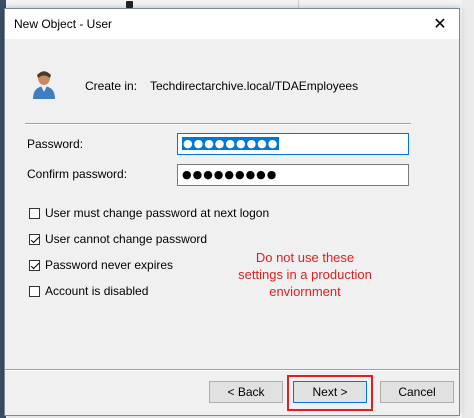  What do you see at coordinates (232, 370) in the screenshot?
I see `footer-separator` at bounding box center [232, 370].